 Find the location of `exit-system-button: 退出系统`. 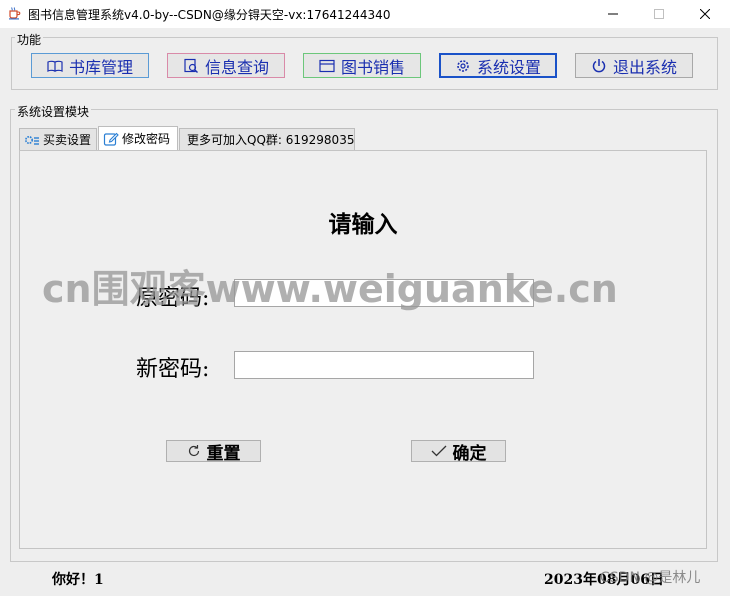

exit-system-button: 退出系统 is located at coordinates (634, 65).